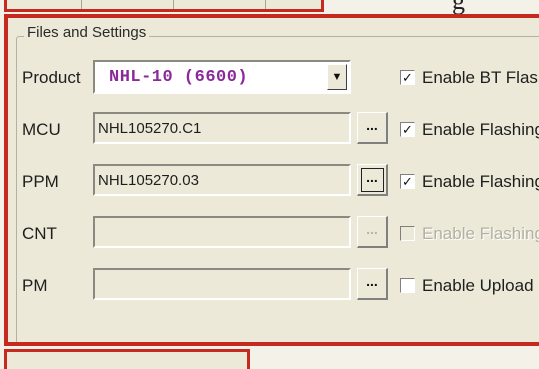  I want to click on pm-enable-upload-label: Enable Upload, so click(478, 285).